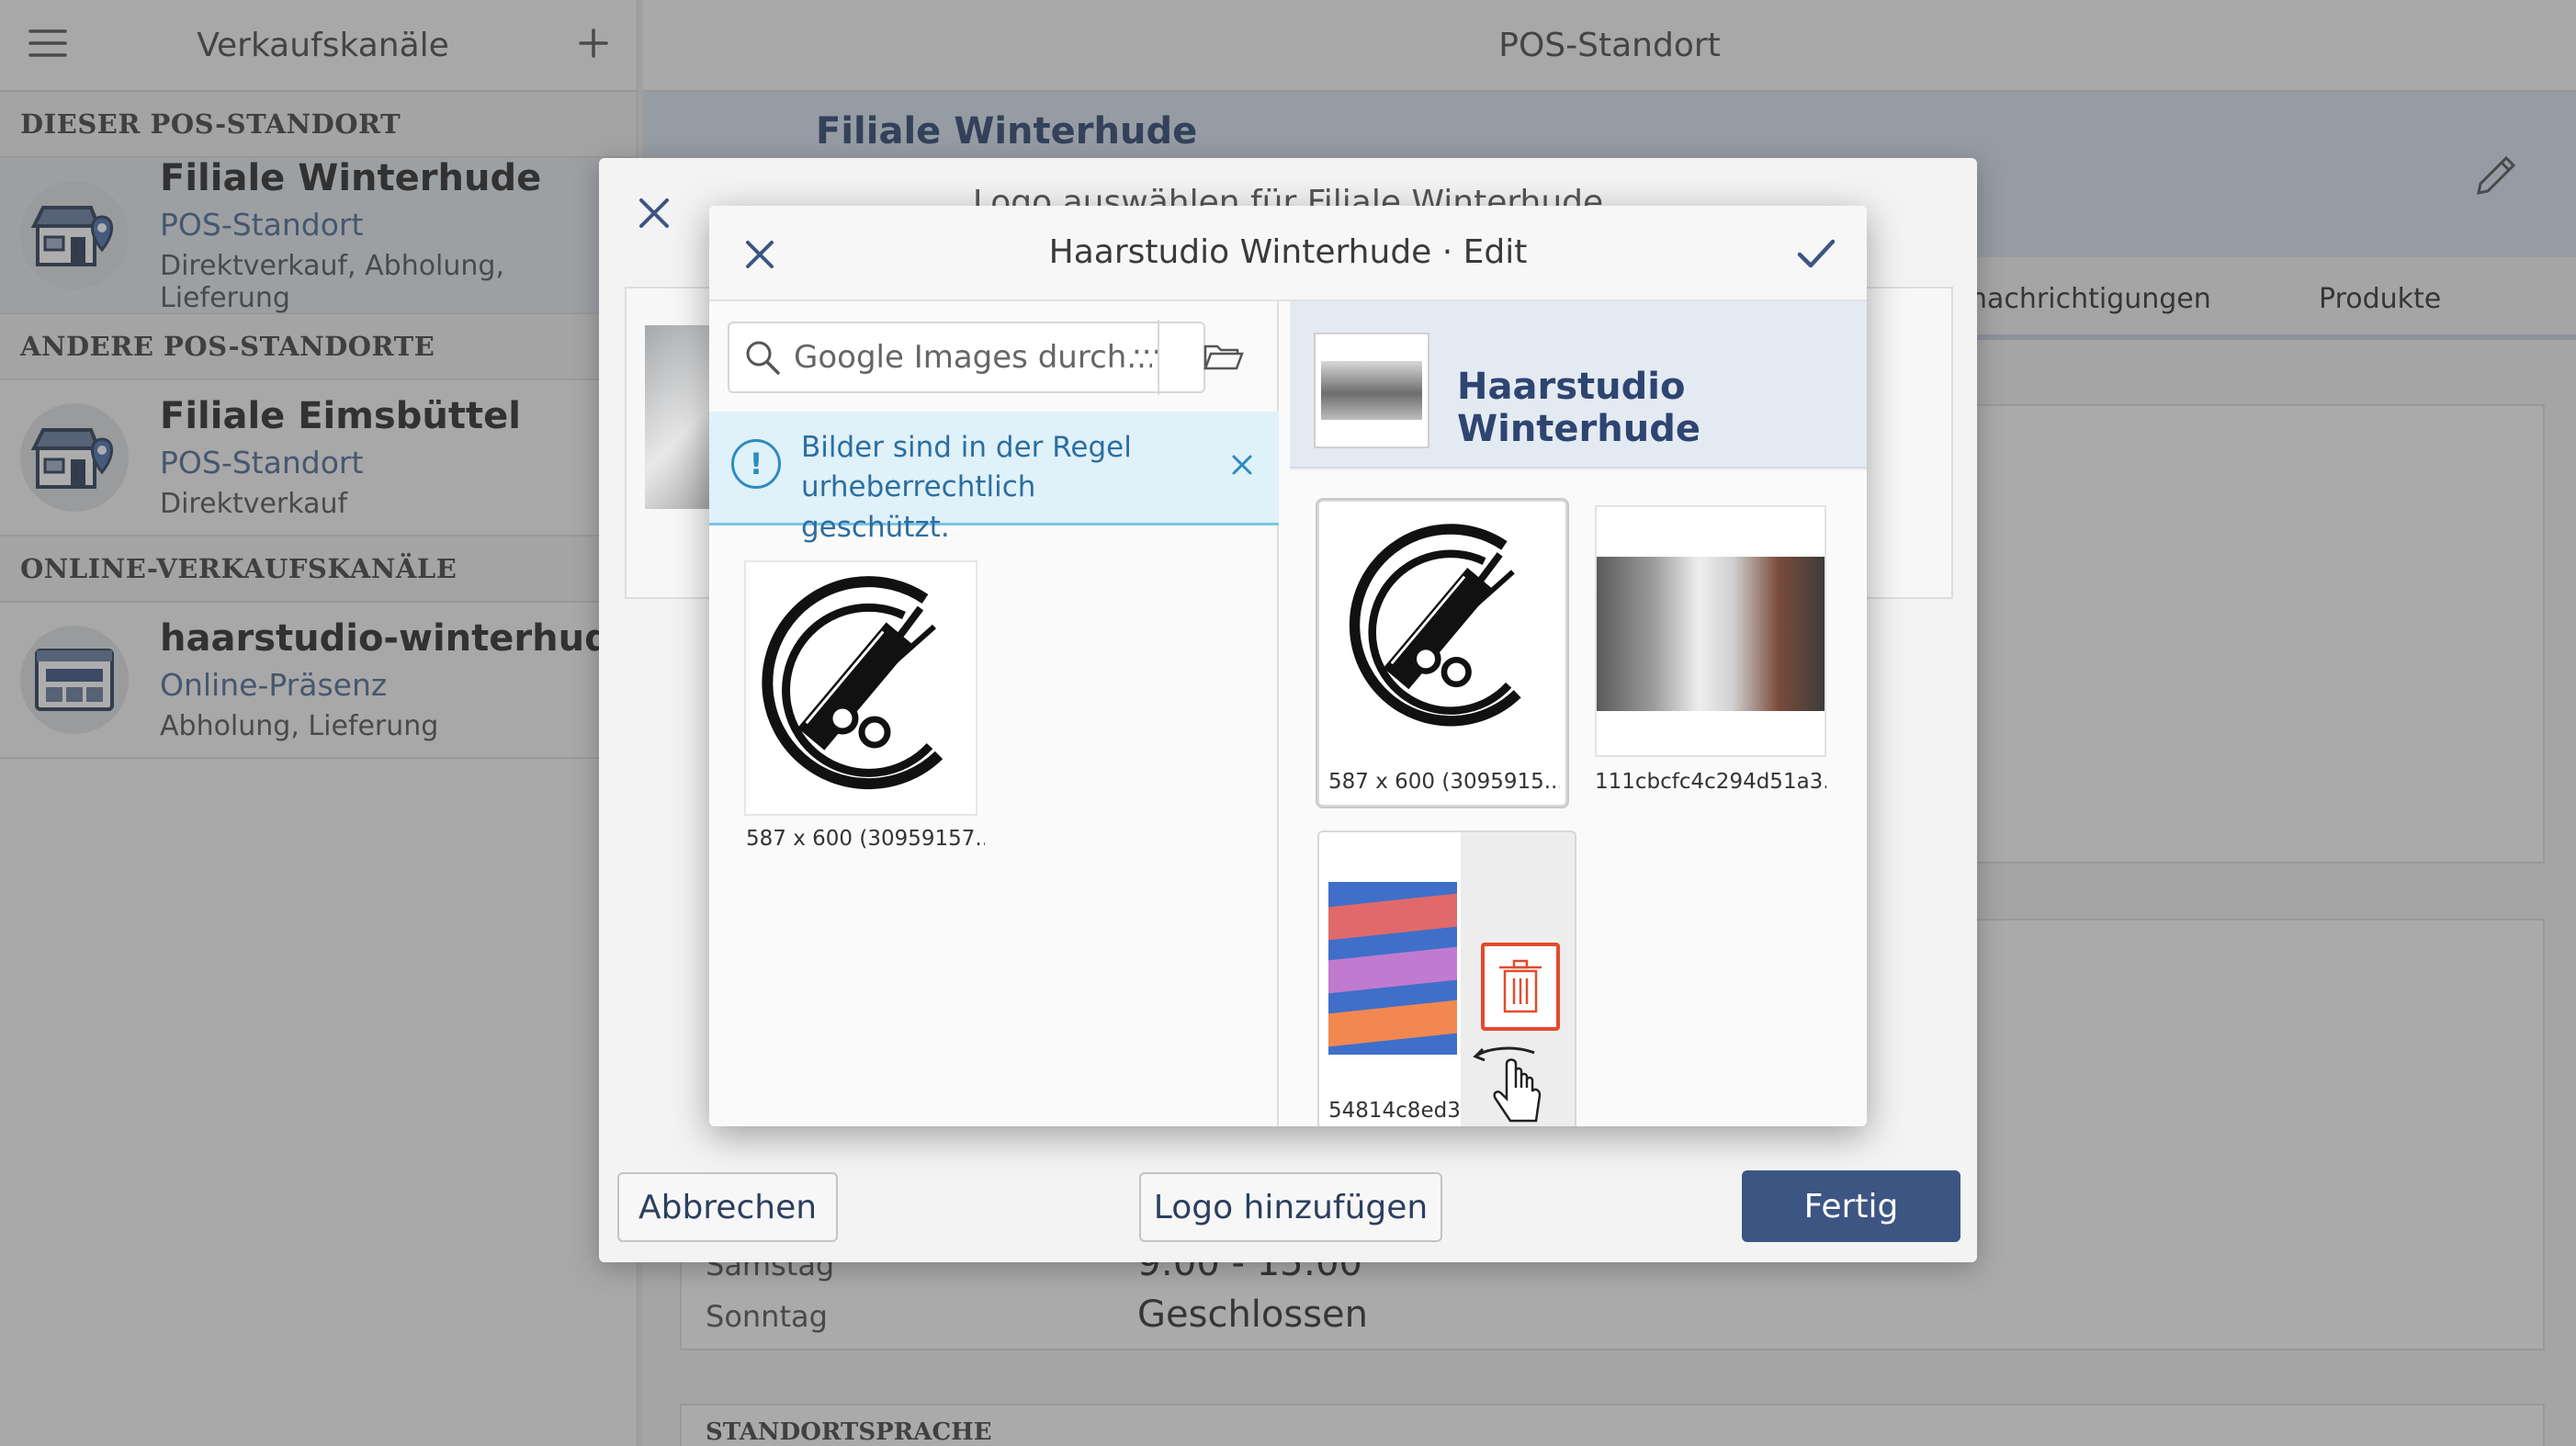 The height and width of the screenshot is (1446, 2576). I want to click on dialog-header: Haarstudio Winterhude · Edit, so click(1288, 253).